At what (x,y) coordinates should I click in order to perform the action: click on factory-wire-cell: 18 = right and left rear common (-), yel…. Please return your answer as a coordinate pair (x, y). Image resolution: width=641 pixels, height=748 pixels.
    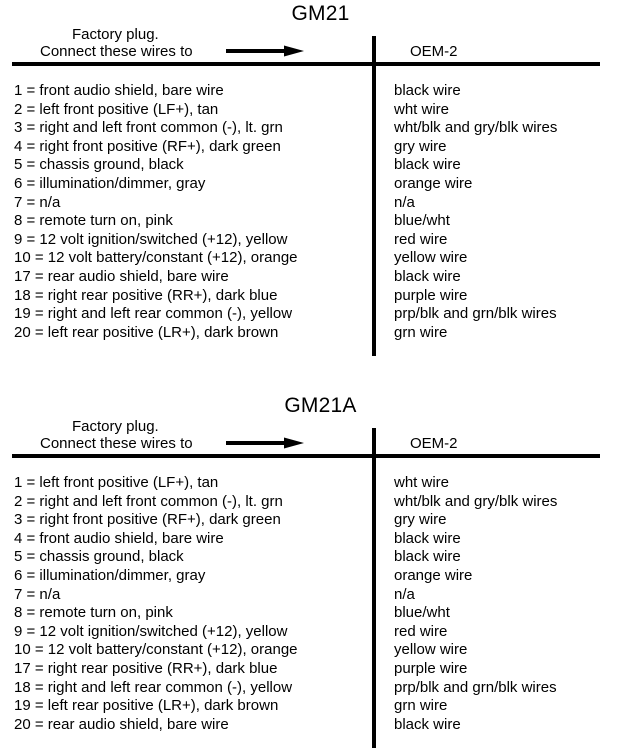
    Looking at the image, I should click on (153, 687).